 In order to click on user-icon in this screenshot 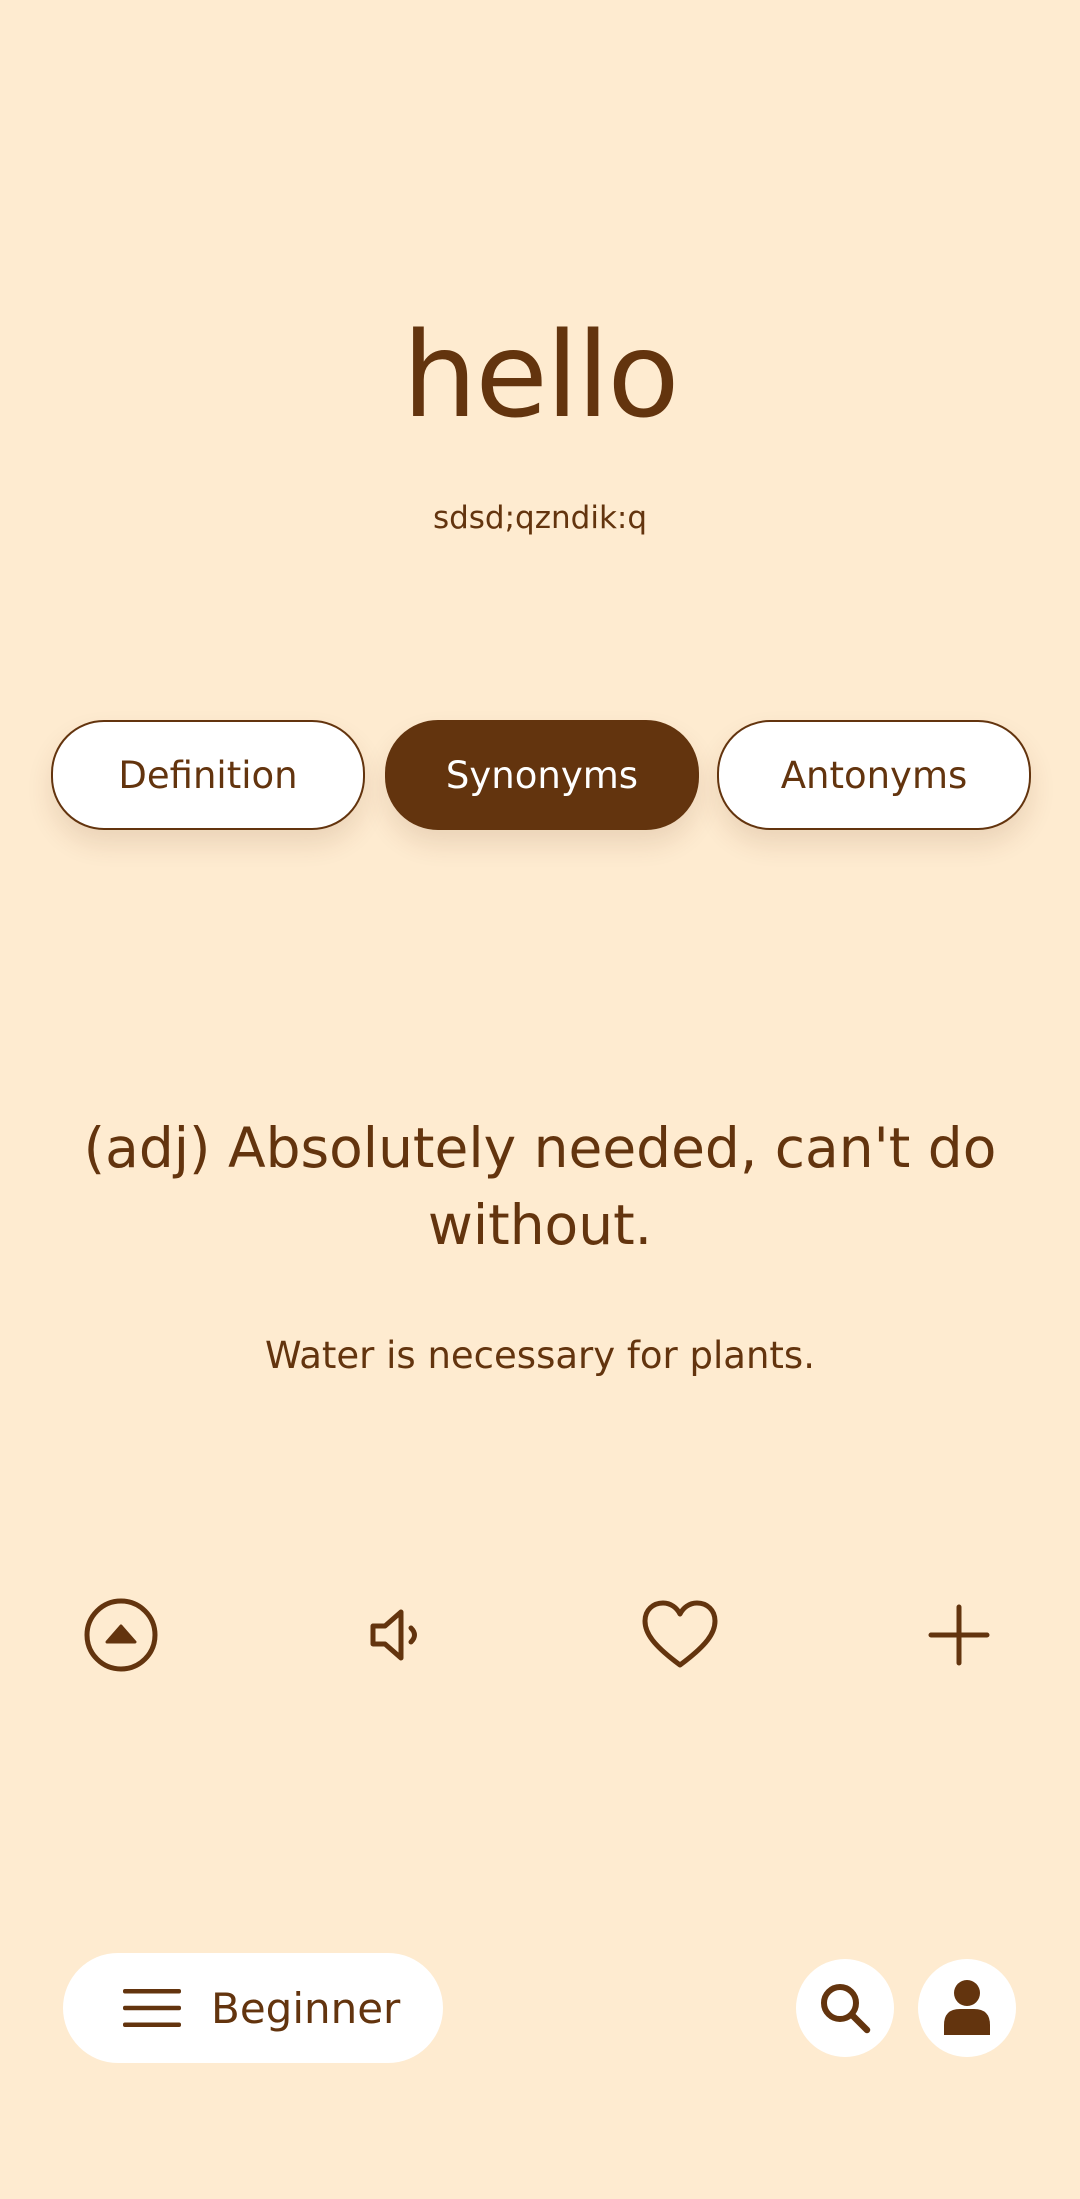, I will do `click(967, 2007)`.